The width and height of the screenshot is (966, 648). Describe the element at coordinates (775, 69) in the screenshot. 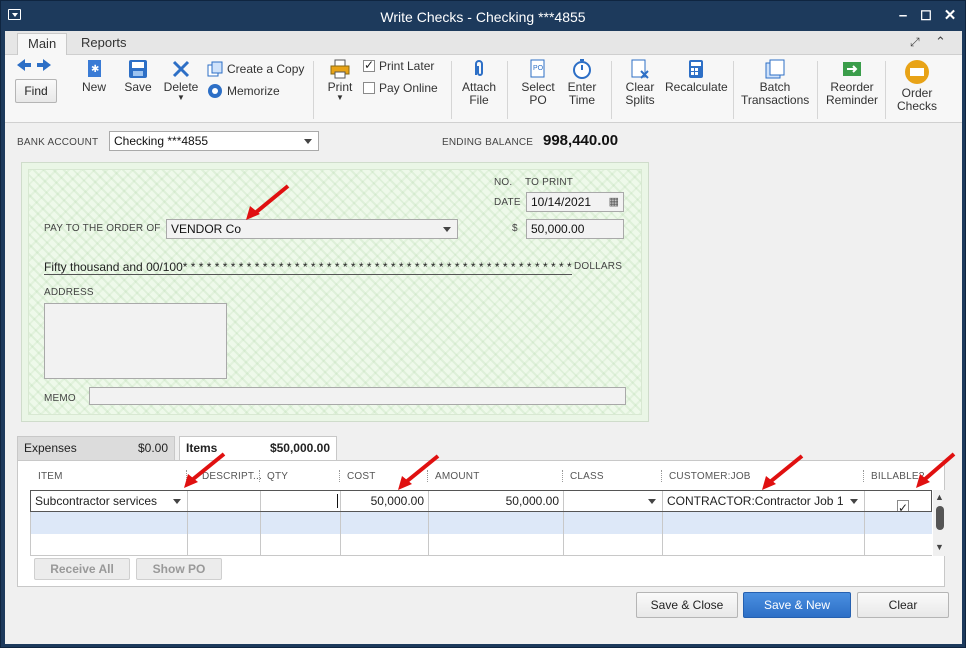

I see `batch-icon` at that location.